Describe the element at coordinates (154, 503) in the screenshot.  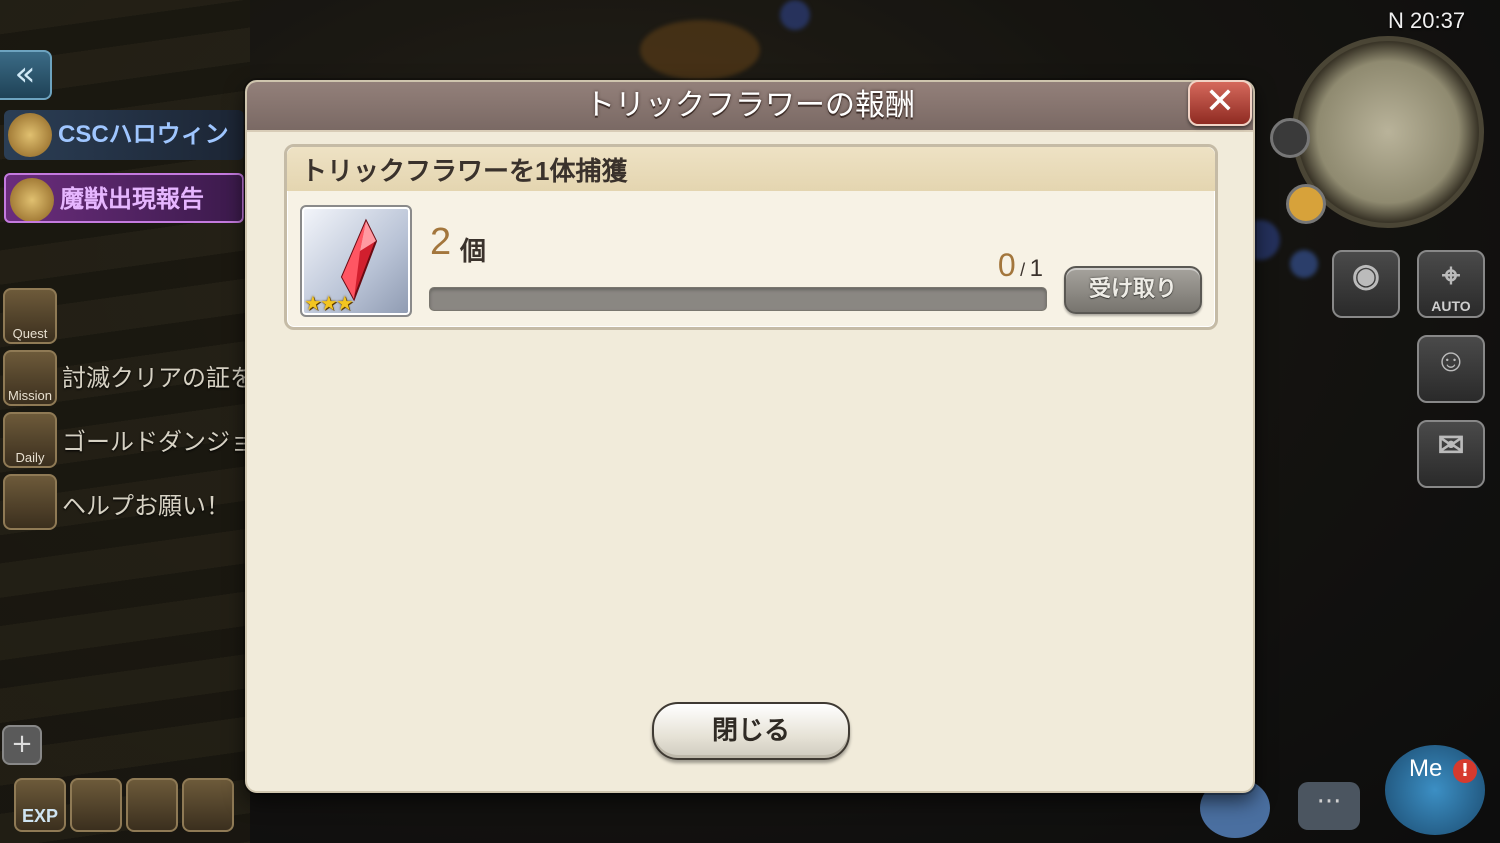
I see `help-text: ヘルプお願い！` at that location.